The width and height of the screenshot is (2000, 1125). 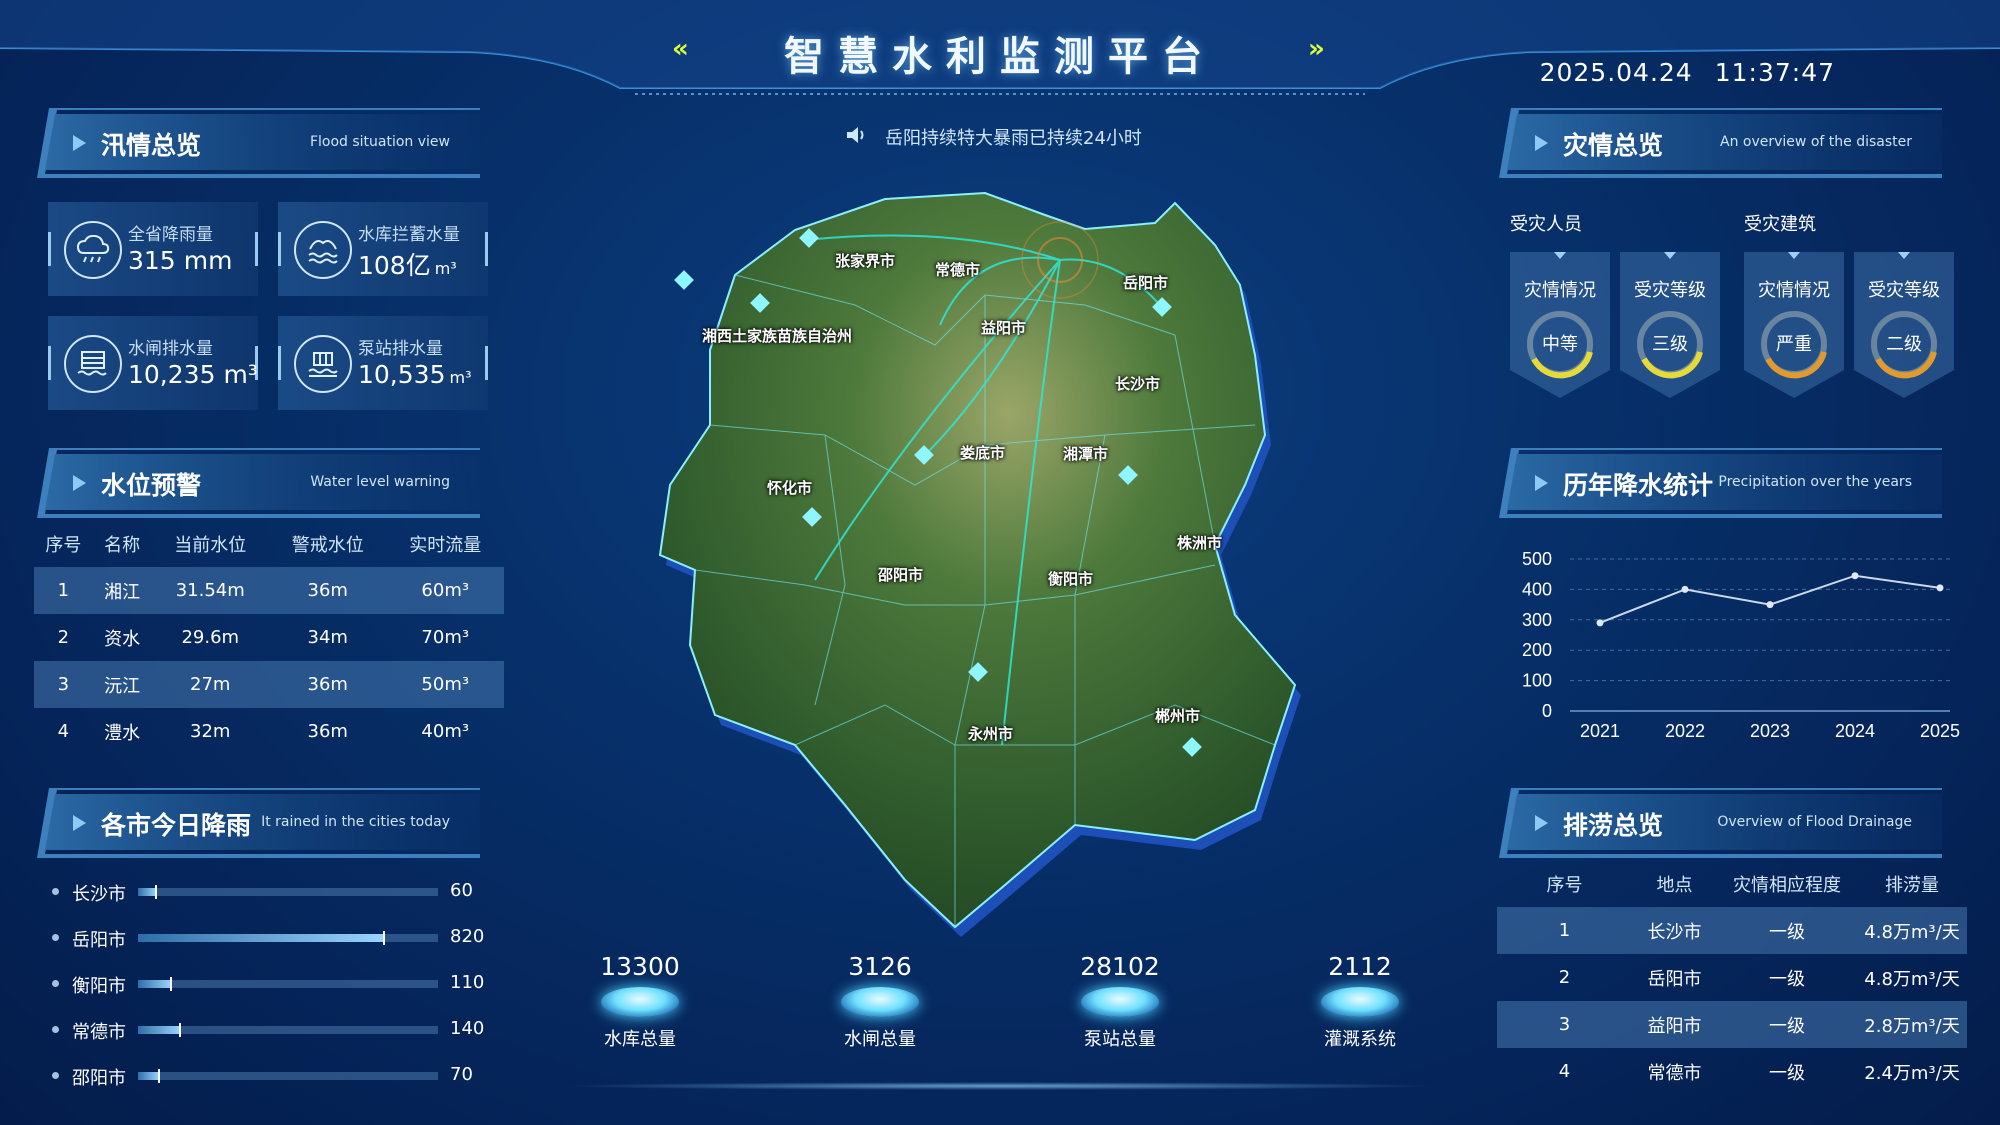 What do you see at coordinates (880, 966) in the screenshot?
I see `stat-value: 3126` at bounding box center [880, 966].